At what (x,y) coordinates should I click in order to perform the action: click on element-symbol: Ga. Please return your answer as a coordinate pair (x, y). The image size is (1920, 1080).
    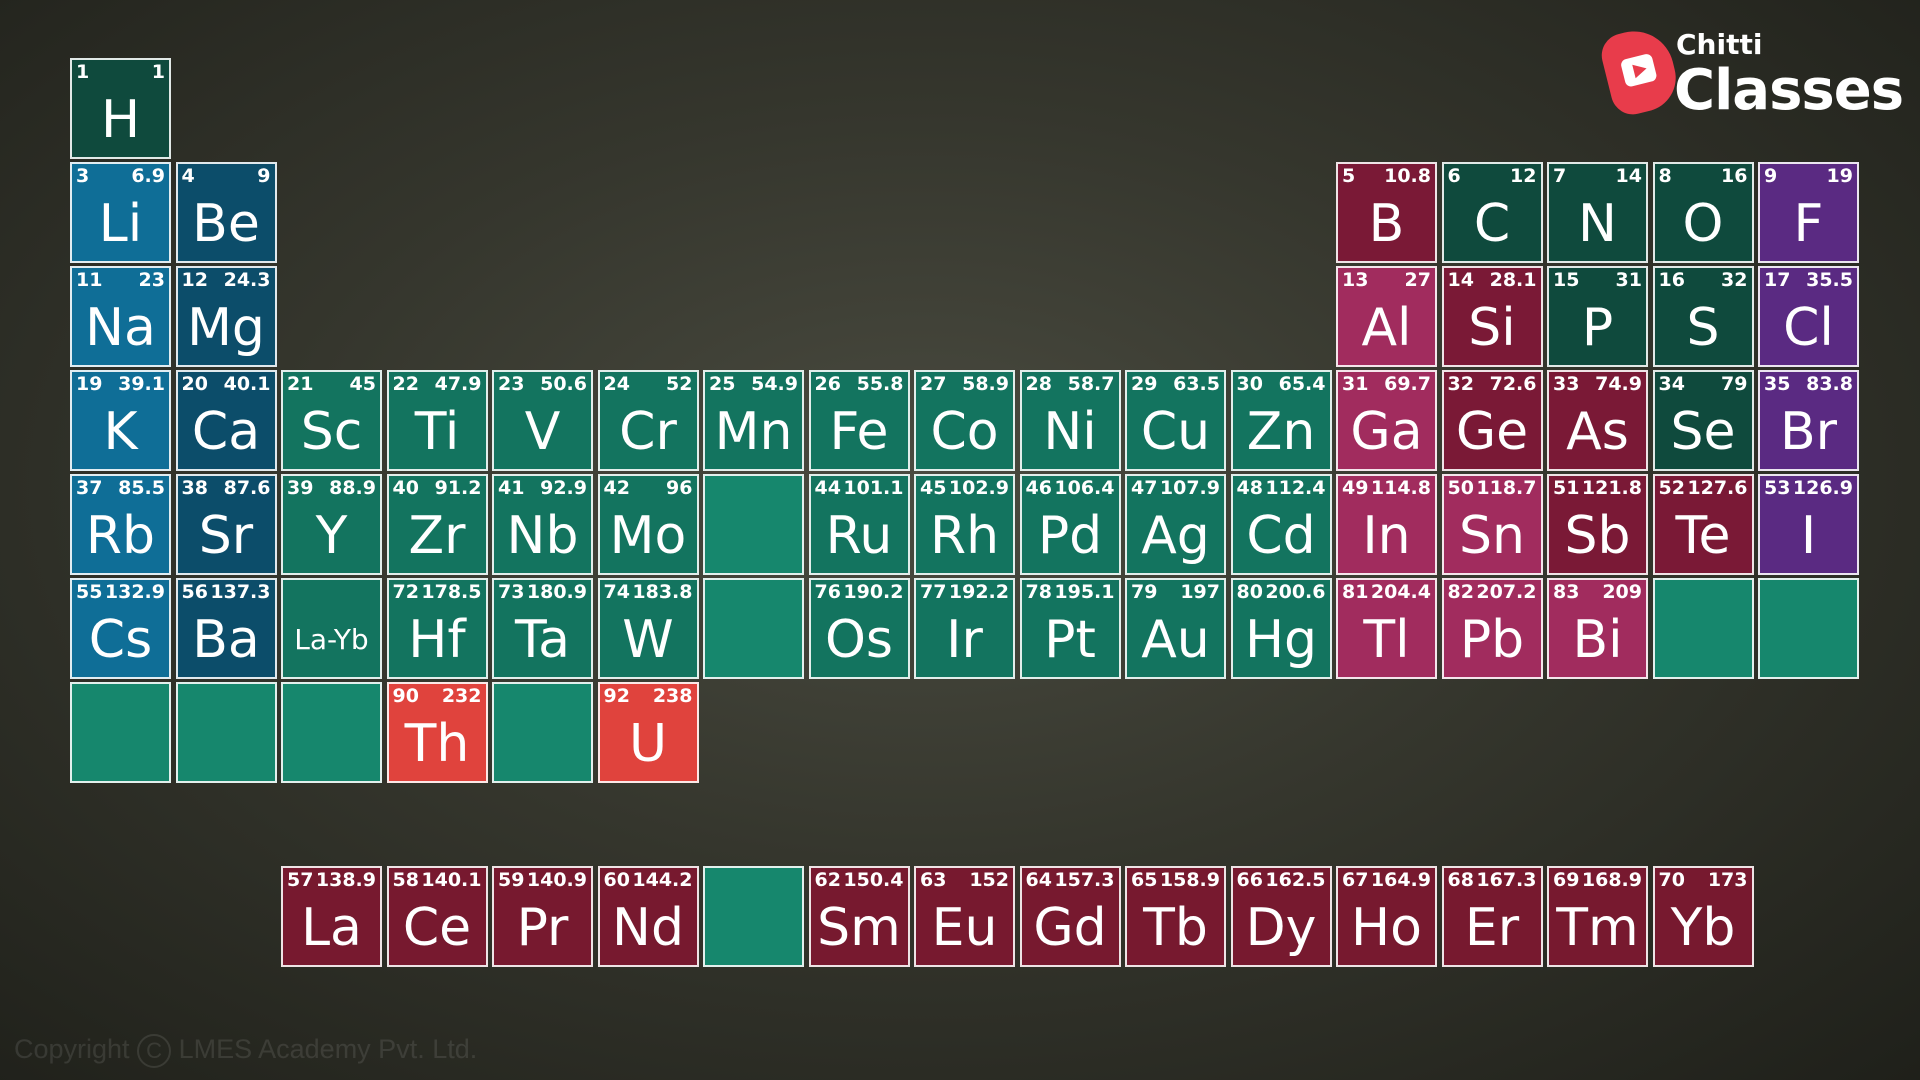
    Looking at the image, I should click on (1386, 432).